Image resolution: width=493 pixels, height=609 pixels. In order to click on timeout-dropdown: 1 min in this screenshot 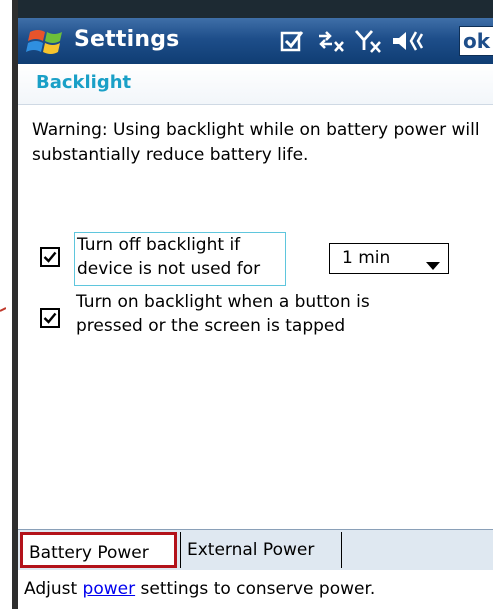, I will do `click(389, 258)`.